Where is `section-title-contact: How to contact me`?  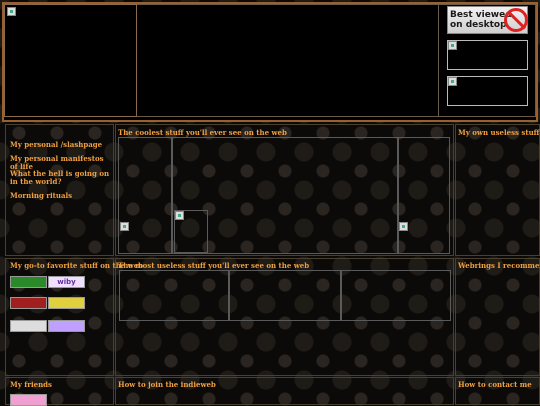
section-title-contact: How to contact me is located at coordinates (495, 384).